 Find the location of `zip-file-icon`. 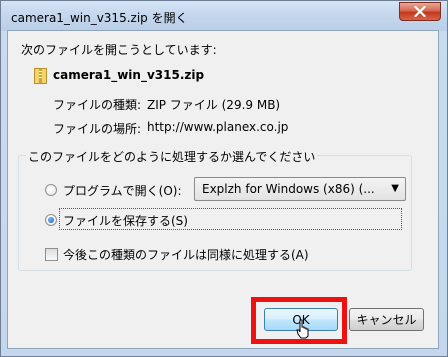

zip-file-icon is located at coordinates (40, 76).